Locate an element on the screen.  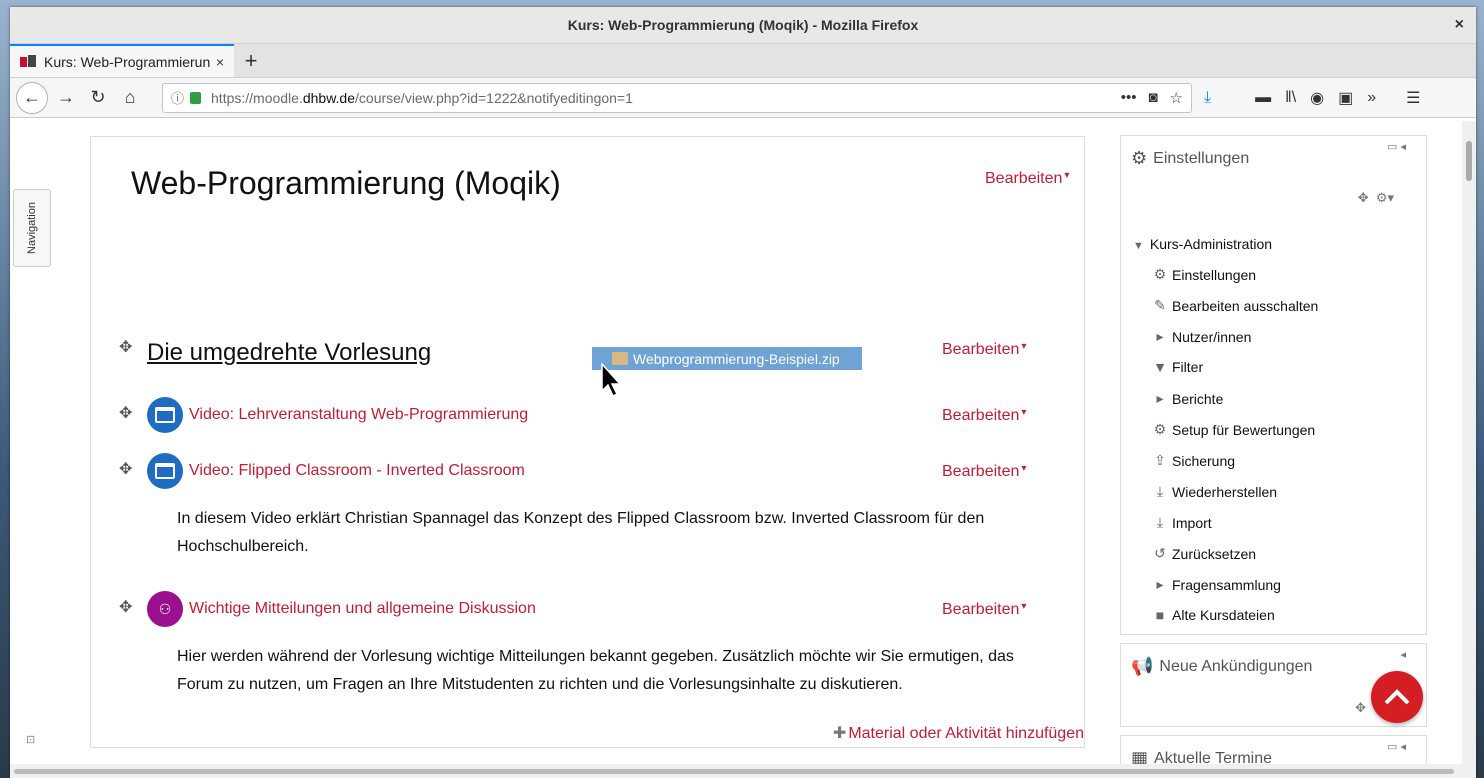
add-activity-button: ✚ Material oder Aktivität hinzufügen is located at coordinates (958, 733).